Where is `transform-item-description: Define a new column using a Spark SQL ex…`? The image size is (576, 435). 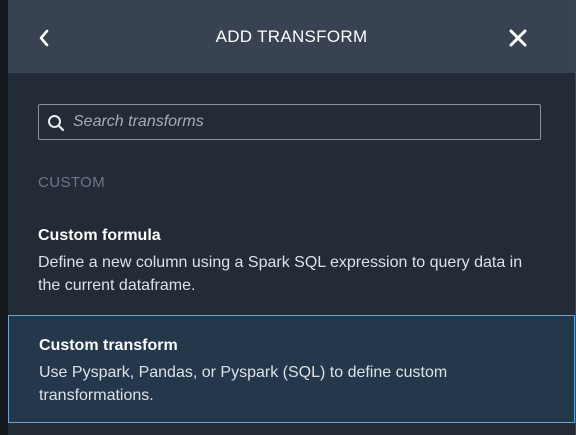 transform-item-description: Define a new column using a Spark SQL ex… is located at coordinates (280, 274).